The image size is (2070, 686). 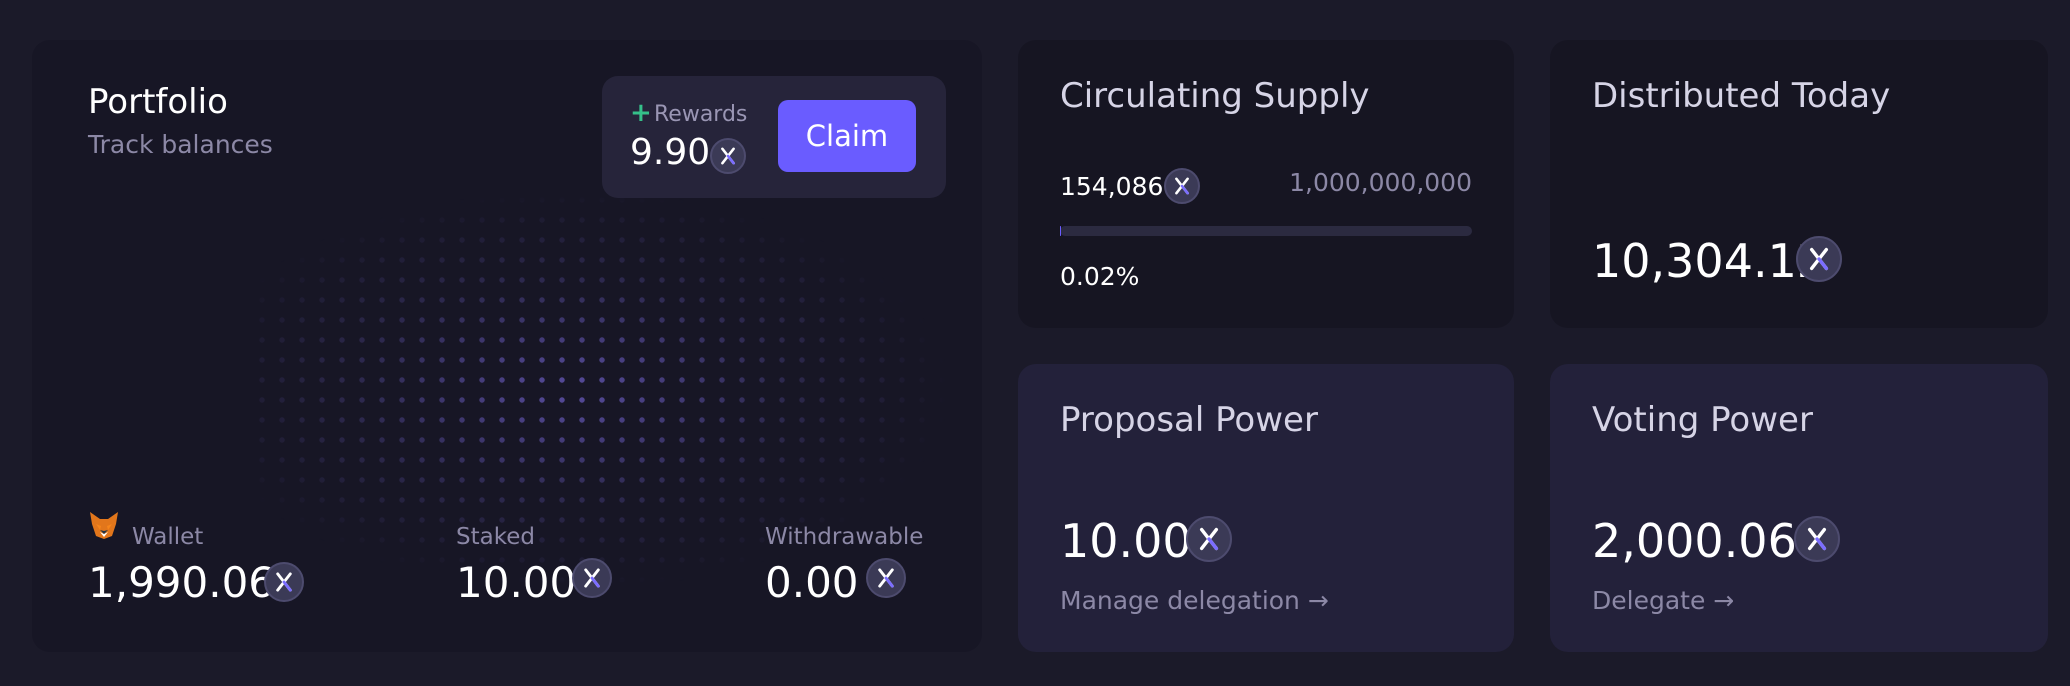 What do you see at coordinates (1266, 231) in the screenshot?
I see `supply-progress-bar` at bounding box center [1266, 231].